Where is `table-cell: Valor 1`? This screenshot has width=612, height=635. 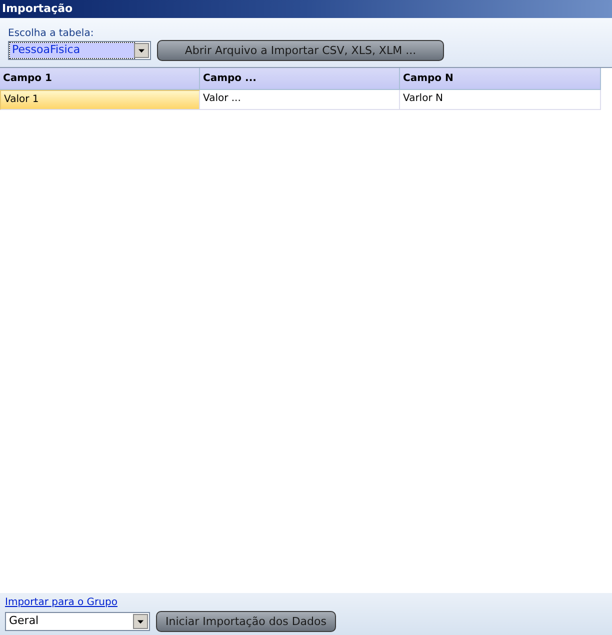
table-cell: Valor 1 is located at coordinates (100, 100).